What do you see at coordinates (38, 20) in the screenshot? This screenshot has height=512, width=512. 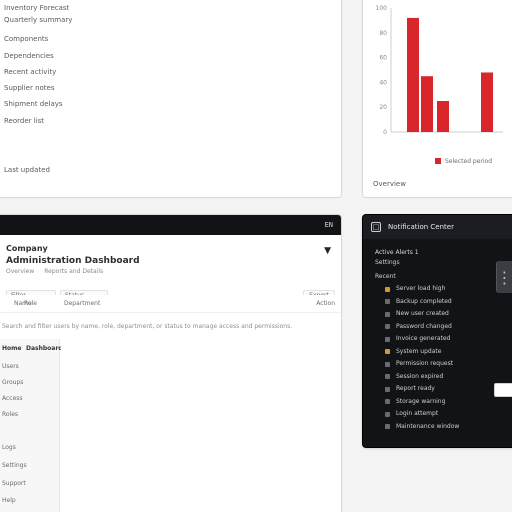 I see `panel-line: Quarterly summary` at bounding box center [38, 20].